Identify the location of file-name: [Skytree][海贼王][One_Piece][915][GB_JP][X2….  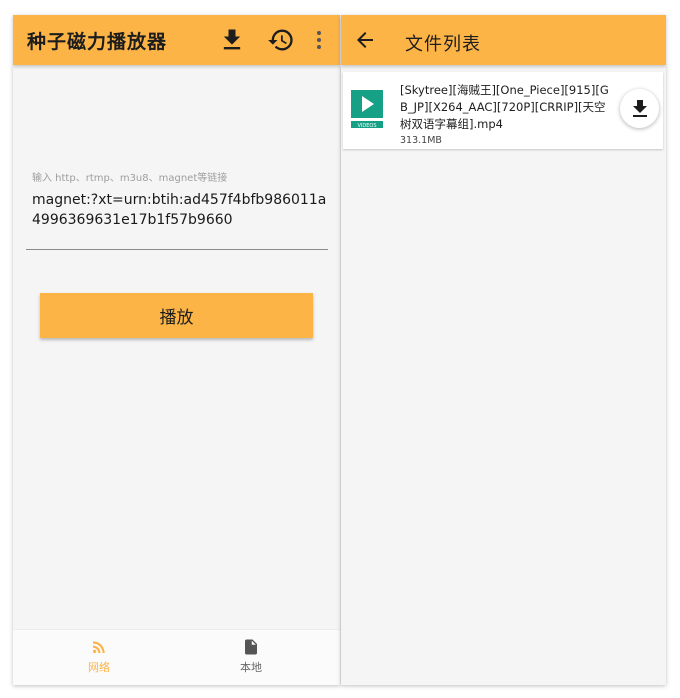
(504, 107).